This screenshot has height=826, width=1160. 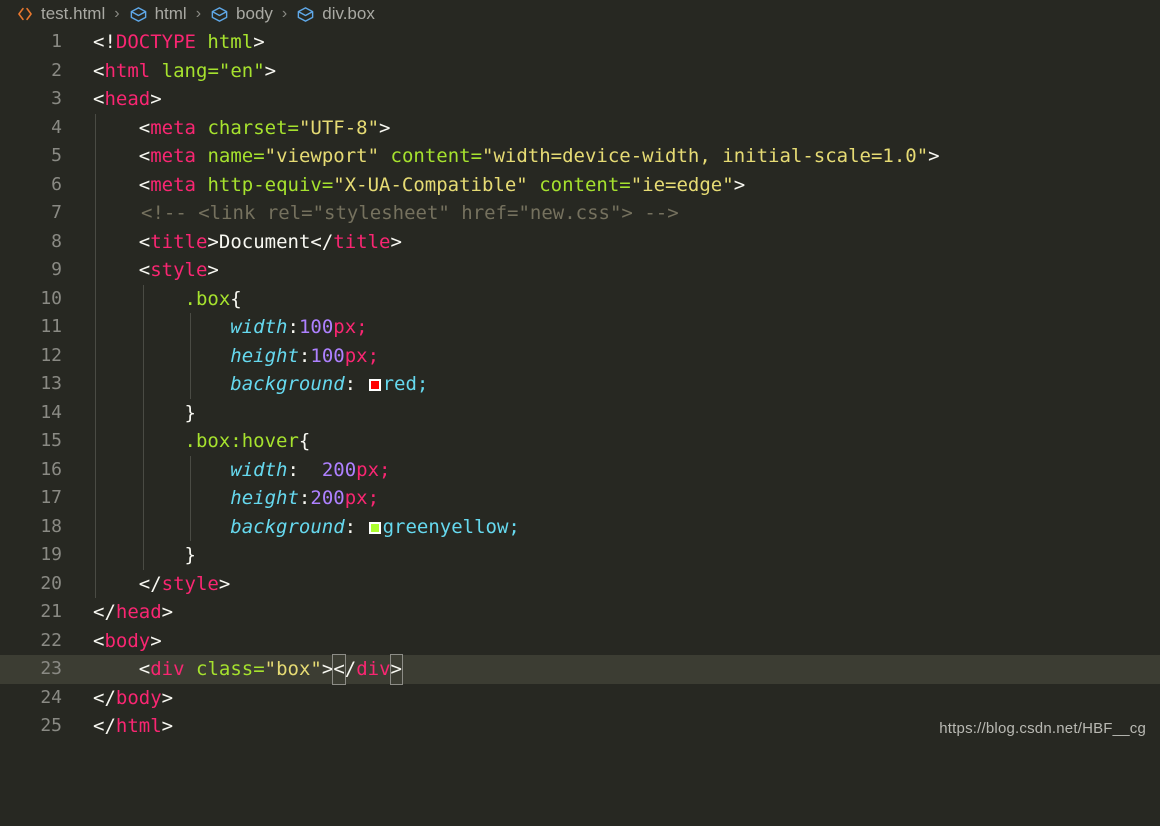 I want to click on line-content: background: greenyellow;, so click(x=306, y=527).